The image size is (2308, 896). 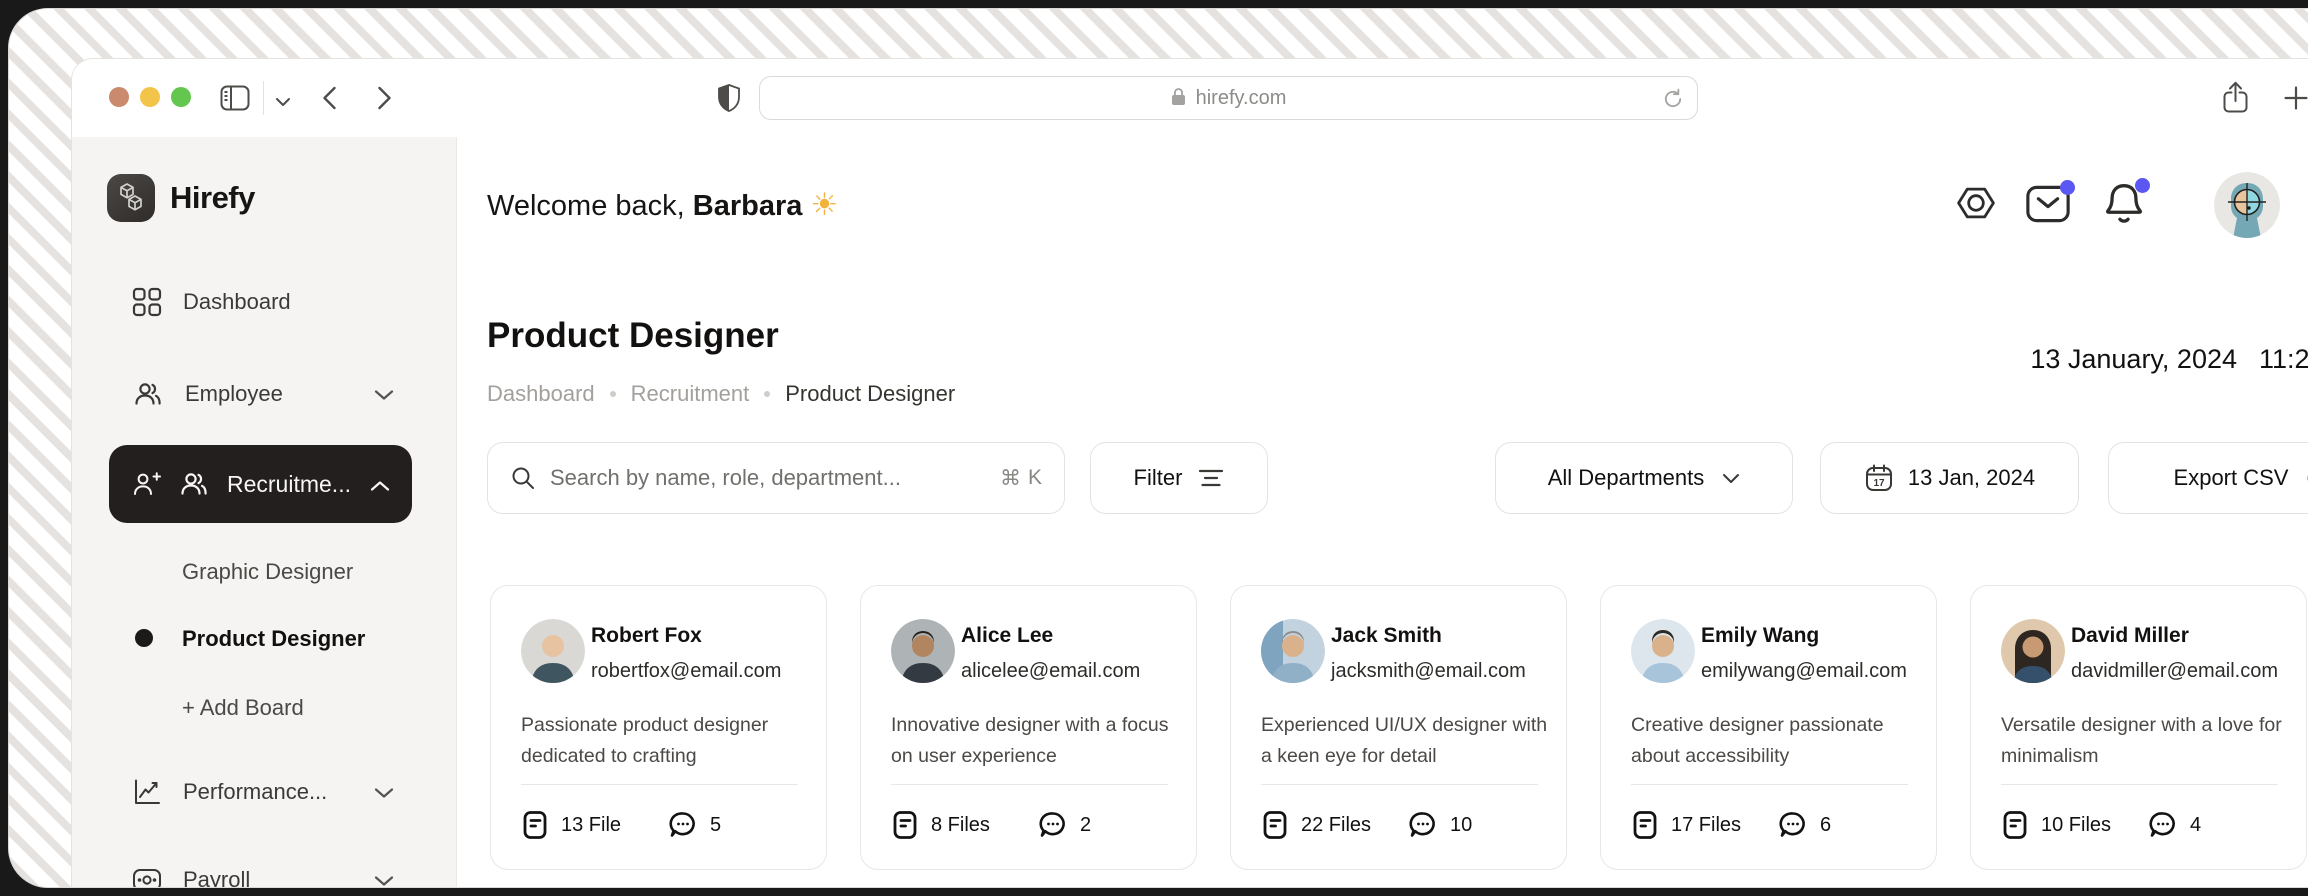 What do you see at coordinates (1673, 102) in the screenshot?
I see `refresh-icon` at bounding box center [1673, 102].